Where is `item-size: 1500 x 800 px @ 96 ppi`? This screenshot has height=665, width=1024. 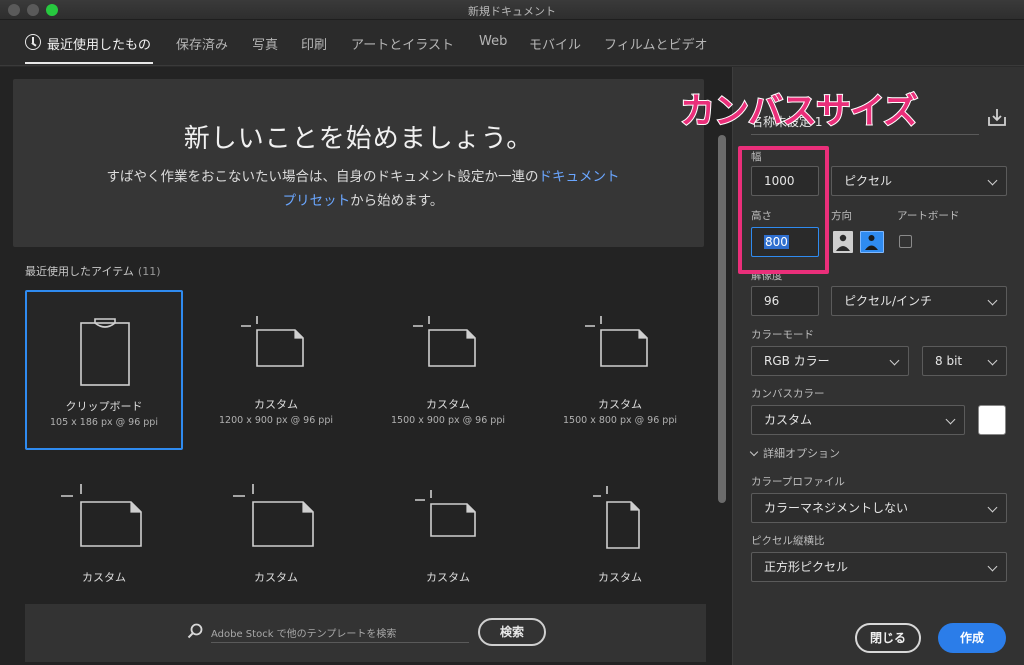 item-size: 1500 x 800 px @ 96 ppi is located at coordinates (620, 420).